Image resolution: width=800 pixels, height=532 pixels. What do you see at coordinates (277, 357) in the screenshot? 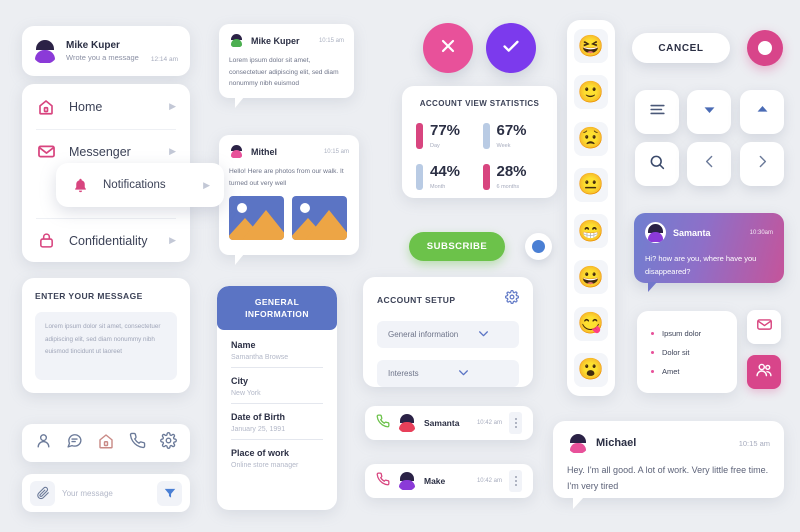
I see `field-value: Samantha Browse` at bounding box center [277, 357].